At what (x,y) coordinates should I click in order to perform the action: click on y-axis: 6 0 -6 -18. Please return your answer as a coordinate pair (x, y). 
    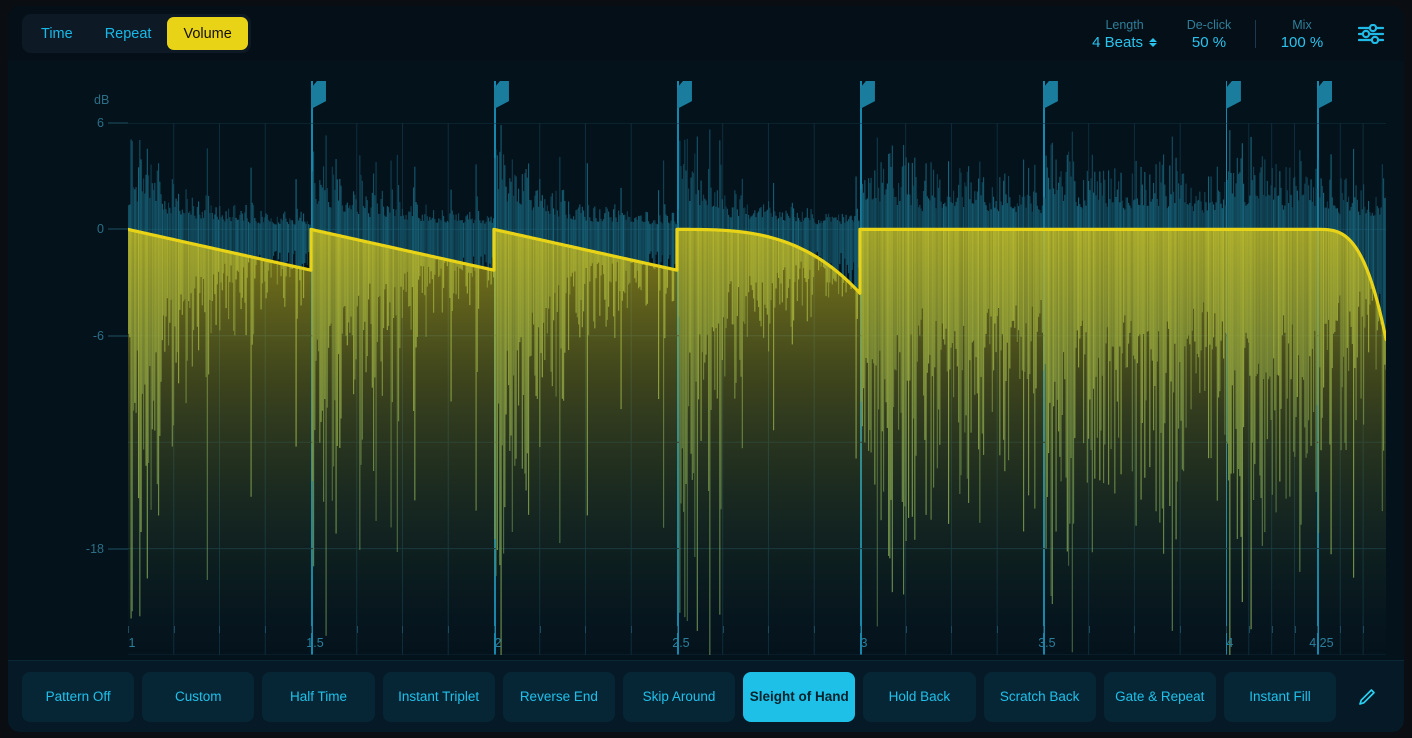
    Looking at the image, I should click on (68, 360).